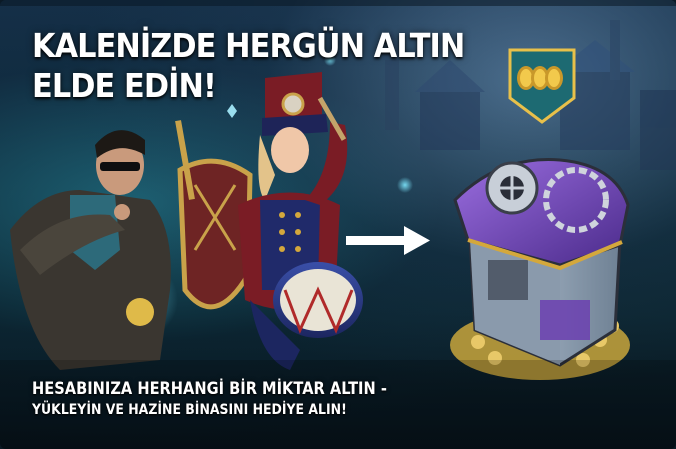 The image size is (676, 449). What do you see at coordinates (248, 45) in the screenshot?
I see `headline-line-1: KALENİZDE HERGÜN ALTIN` at bounding box center [248, 45].